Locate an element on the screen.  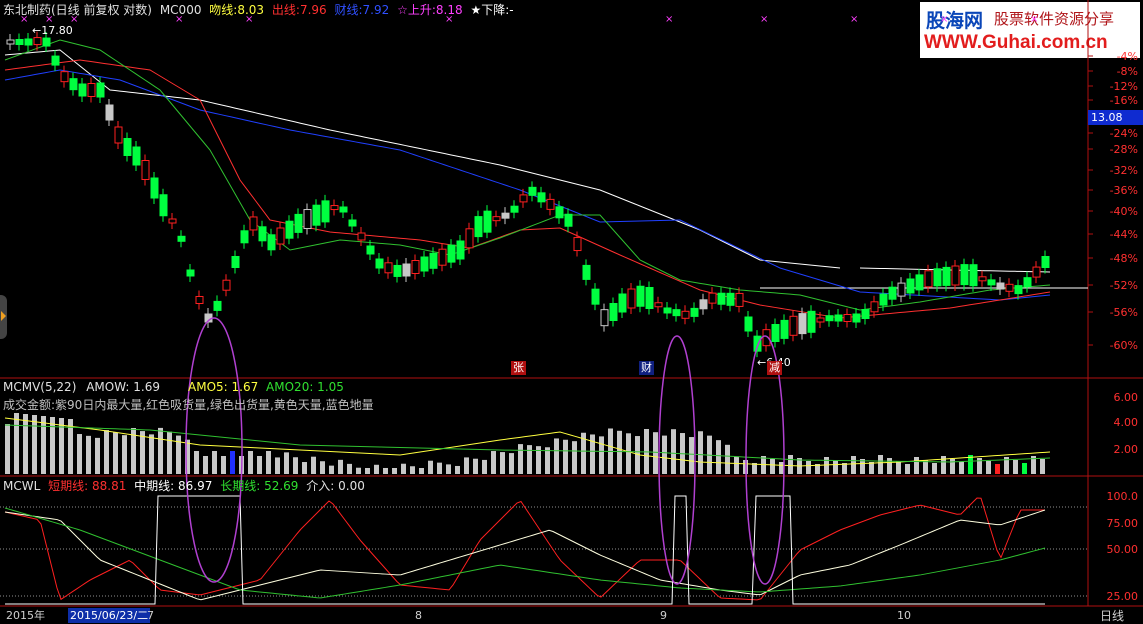
current-price-tag: 13.08 is located at coordinates (1115, 117).